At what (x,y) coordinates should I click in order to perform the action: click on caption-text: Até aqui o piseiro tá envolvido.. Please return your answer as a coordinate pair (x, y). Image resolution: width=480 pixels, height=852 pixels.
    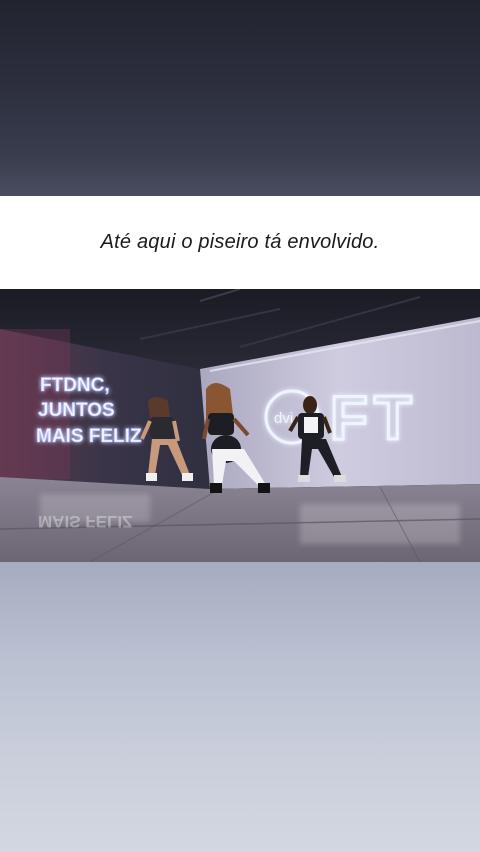
    Looking at the image, I should click on (240, 242).